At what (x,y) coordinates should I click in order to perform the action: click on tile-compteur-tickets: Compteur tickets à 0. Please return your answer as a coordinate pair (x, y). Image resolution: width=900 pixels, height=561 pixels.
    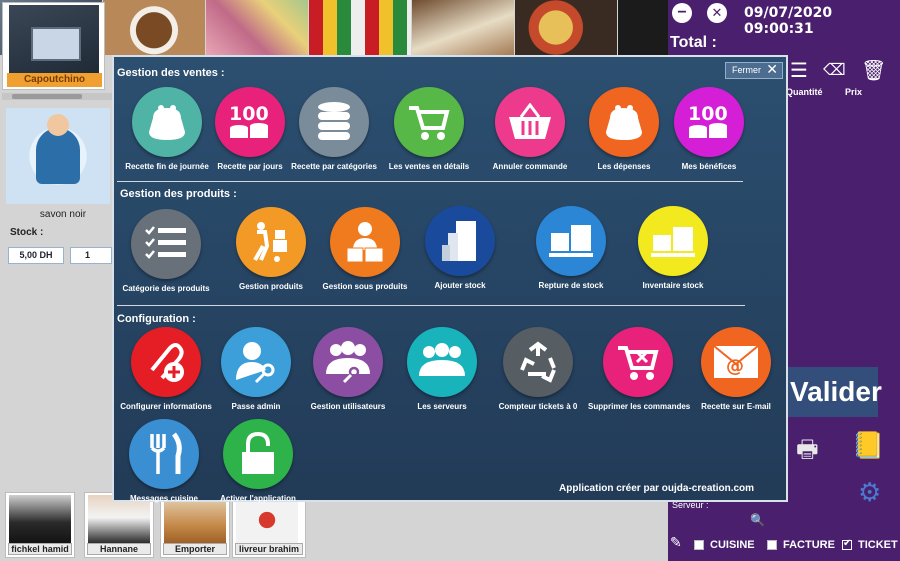
    Looking at the image, I should click on (538, 369).